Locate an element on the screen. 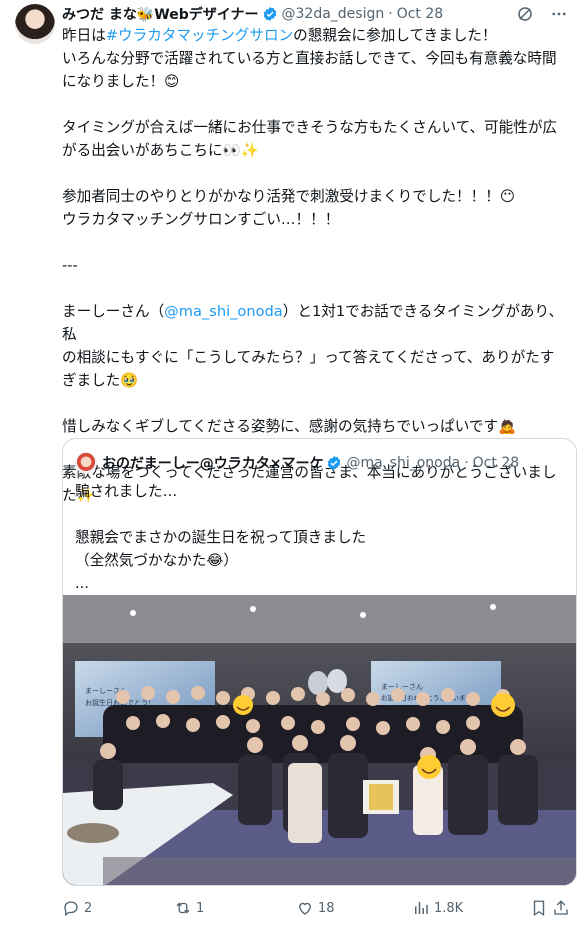  tweet-line: ウラカタマッチングサロンすごい…！！！ is located at coordinates (201, 219).